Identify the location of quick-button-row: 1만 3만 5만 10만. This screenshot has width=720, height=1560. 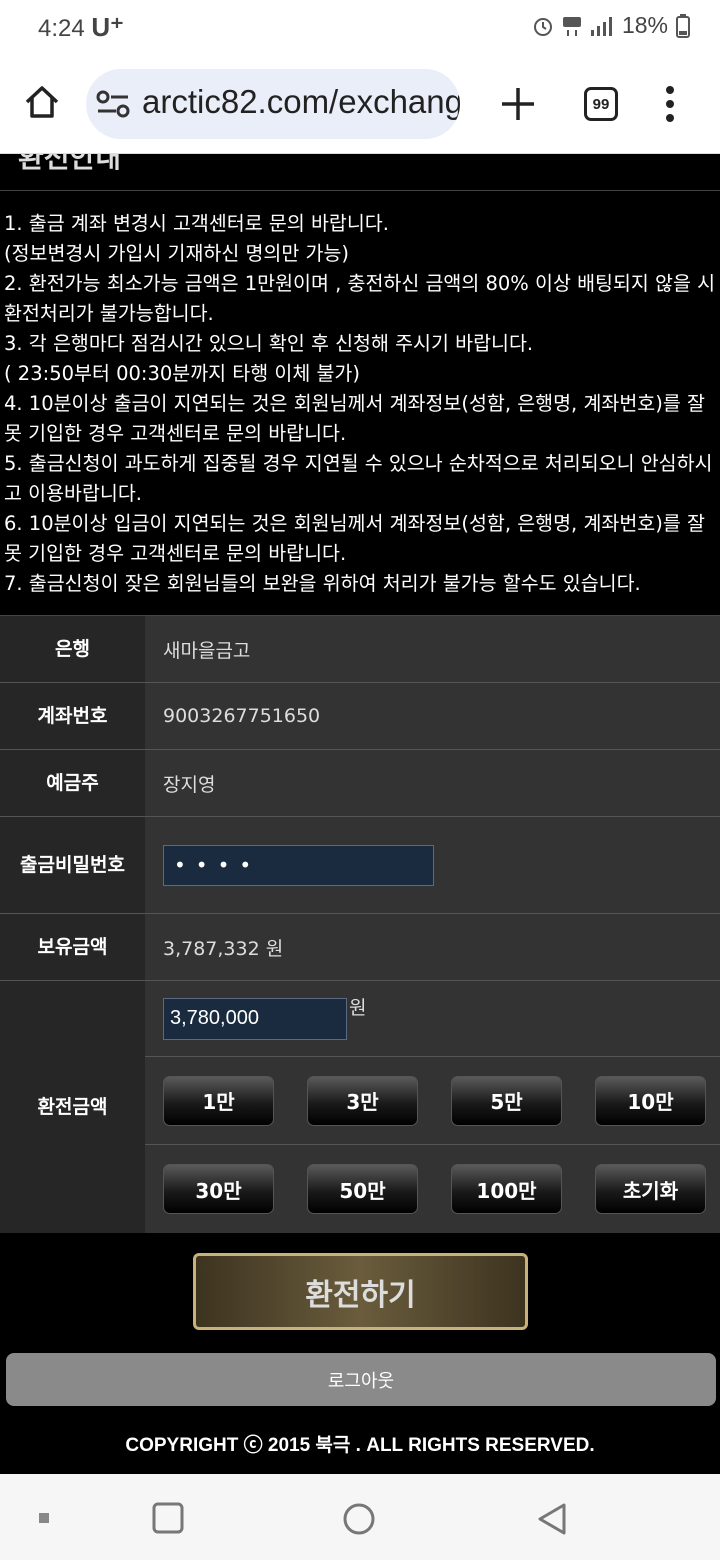
(432, 1101).